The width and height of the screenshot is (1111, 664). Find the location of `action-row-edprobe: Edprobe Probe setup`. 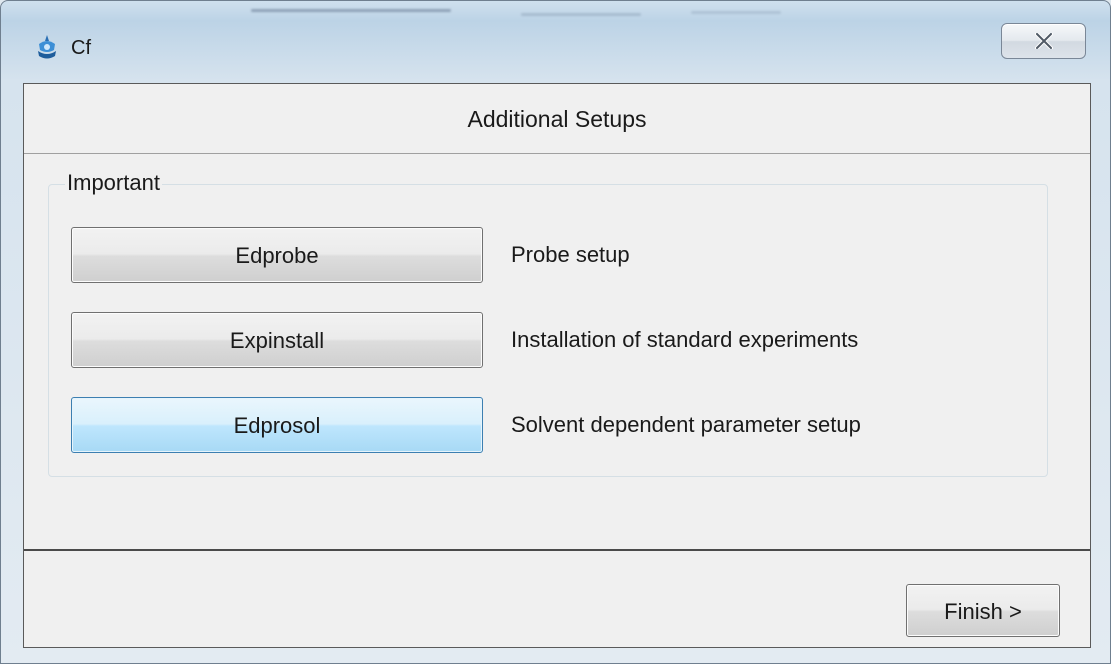

action-row-edprobe: Edprobe Probe setup is located at coordinates (551, 255).